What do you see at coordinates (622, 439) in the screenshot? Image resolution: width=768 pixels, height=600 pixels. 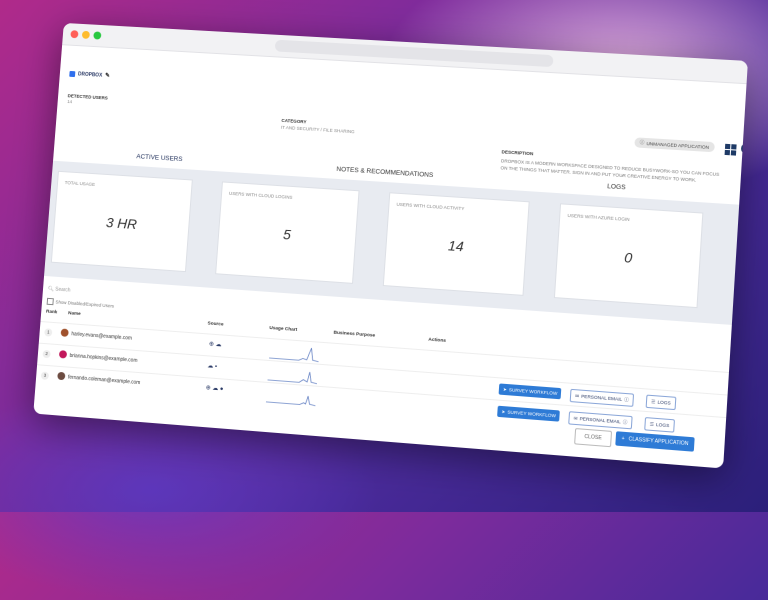 I see `plus-icon: +` at bounding box center [622, 439].